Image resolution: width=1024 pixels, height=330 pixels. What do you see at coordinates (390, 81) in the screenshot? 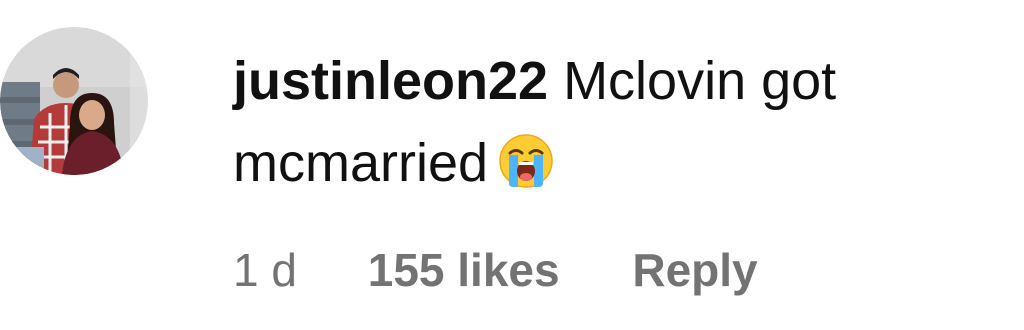
I see `username-link: justinleon22` at bounding box center [390, 81].